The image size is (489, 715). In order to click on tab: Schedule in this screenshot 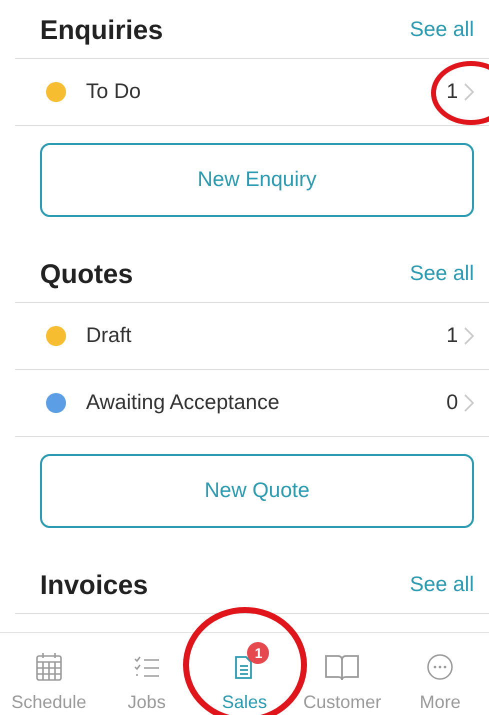, I will do `click(49, 674)`.